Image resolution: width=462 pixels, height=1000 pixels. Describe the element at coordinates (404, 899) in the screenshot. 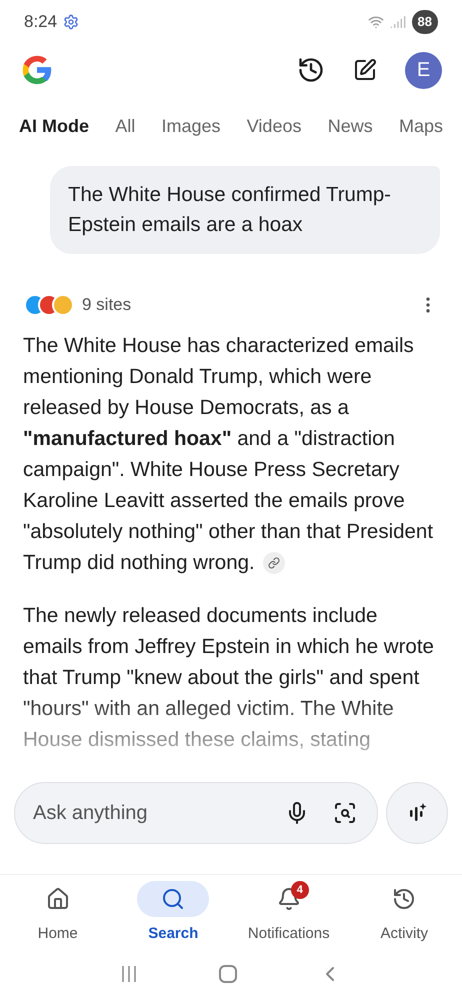

I see `activity-icon` at that location.